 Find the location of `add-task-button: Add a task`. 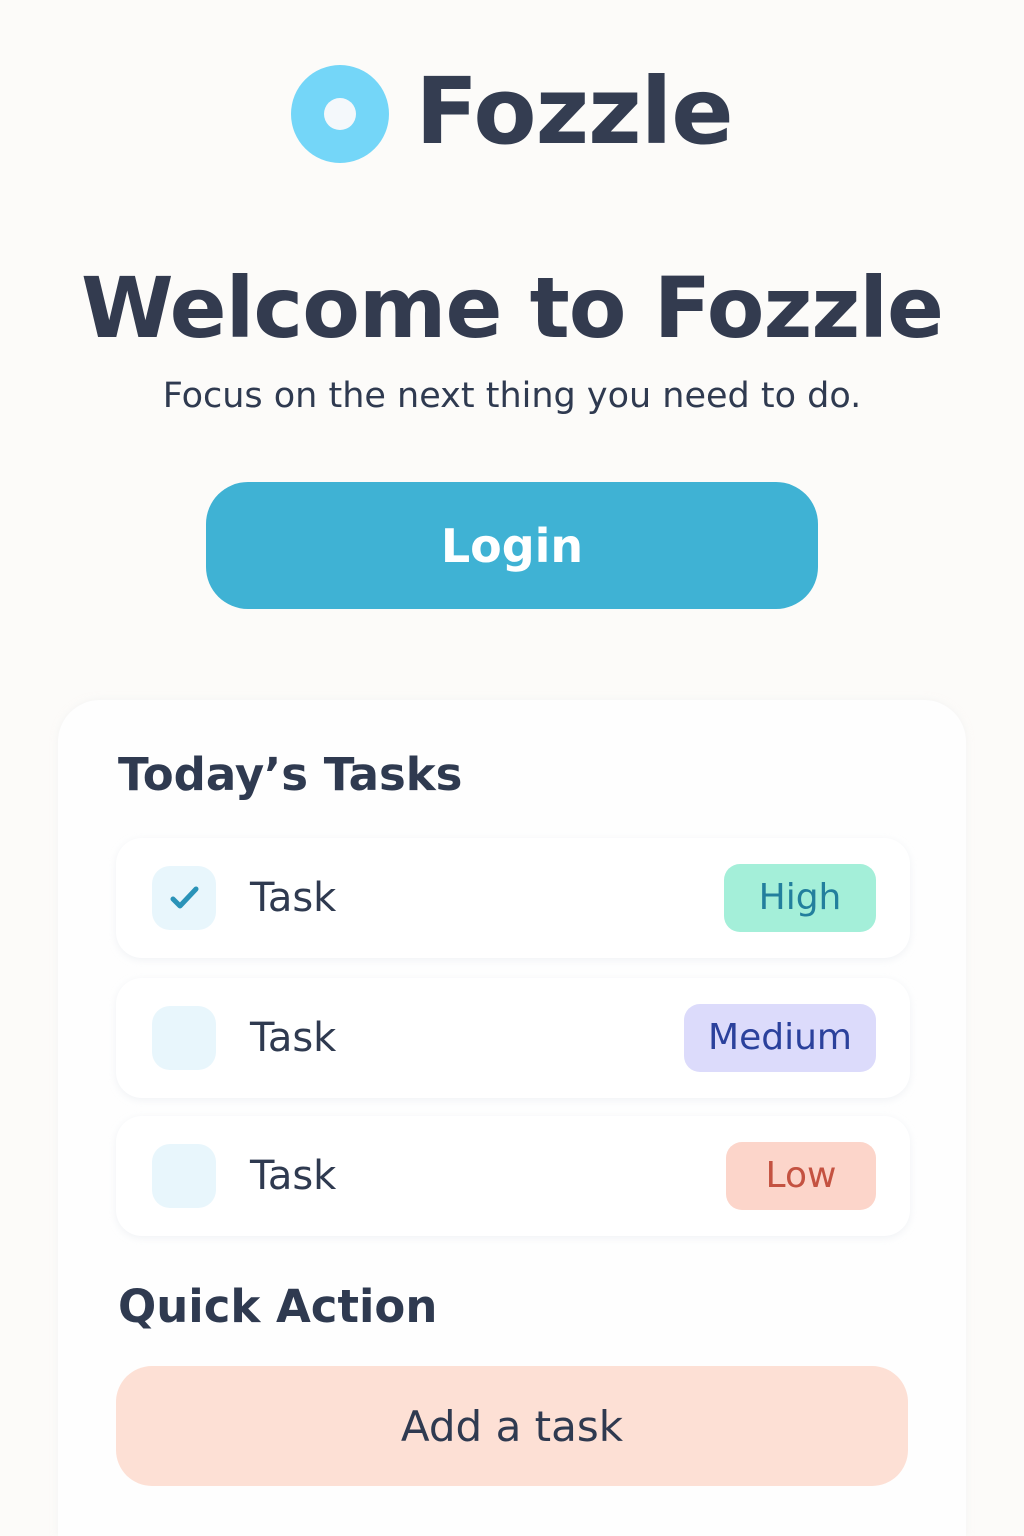

add-task-button: Add a task is located at coordinates (512, 1426).